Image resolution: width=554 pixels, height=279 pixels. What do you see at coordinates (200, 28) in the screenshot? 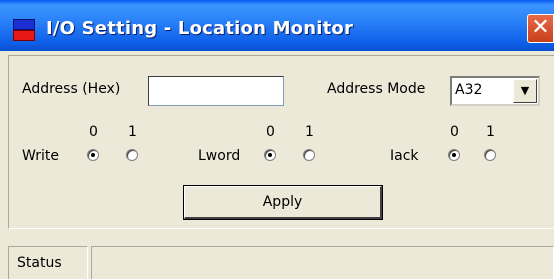
I see `window-title: I/O Setting - Location Monitor` at bounding box center [200, 28].